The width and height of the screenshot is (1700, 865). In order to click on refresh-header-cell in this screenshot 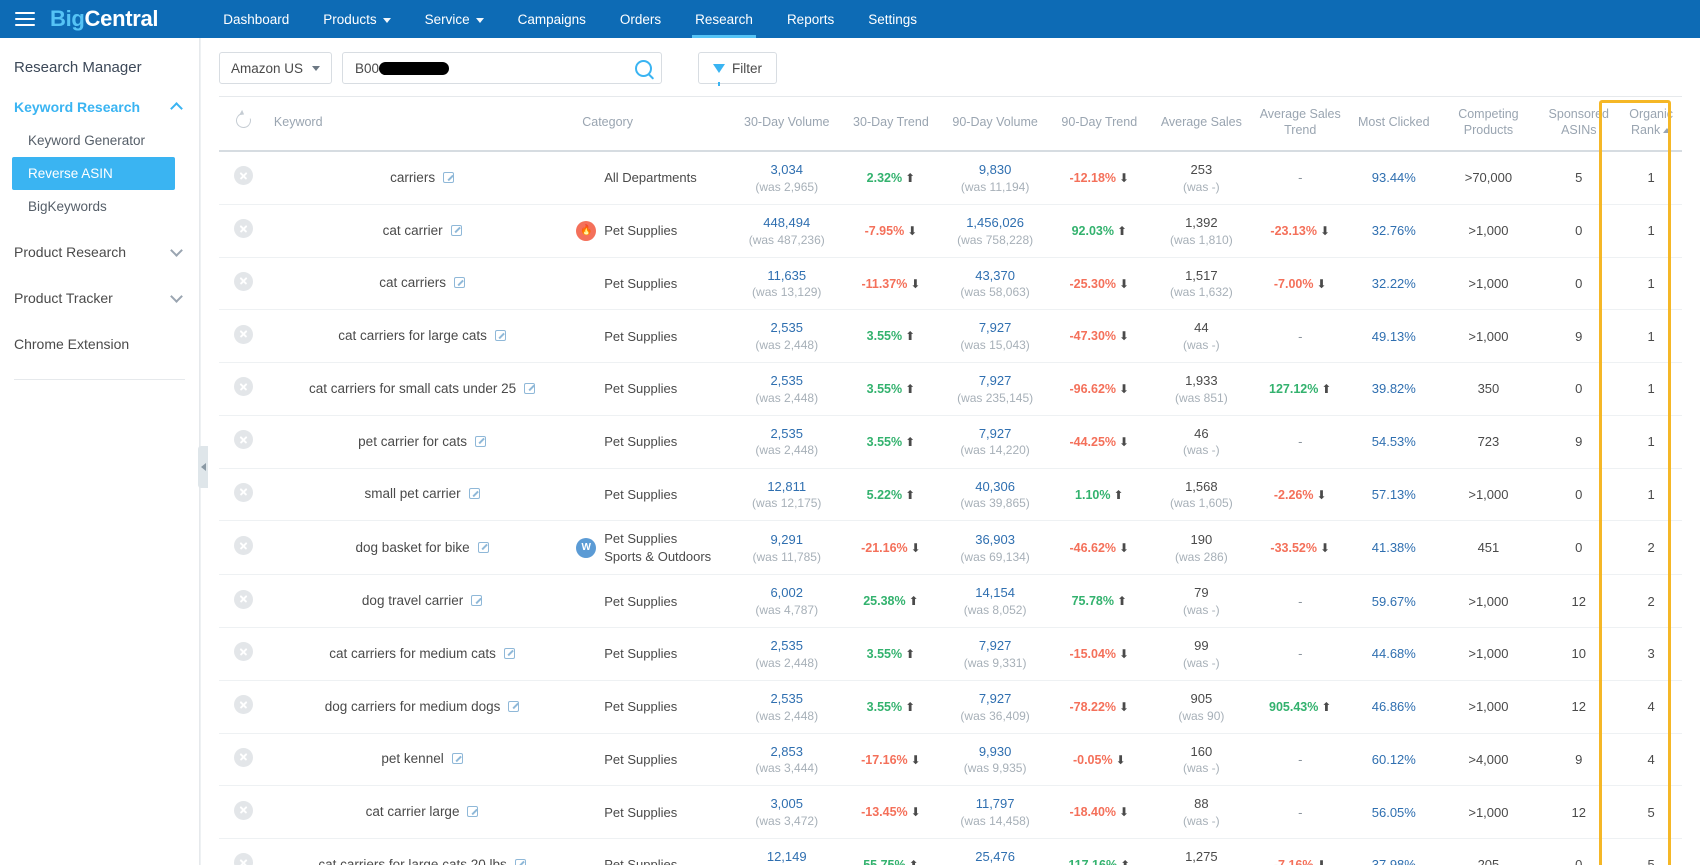, I will do `click(243, 124)`.